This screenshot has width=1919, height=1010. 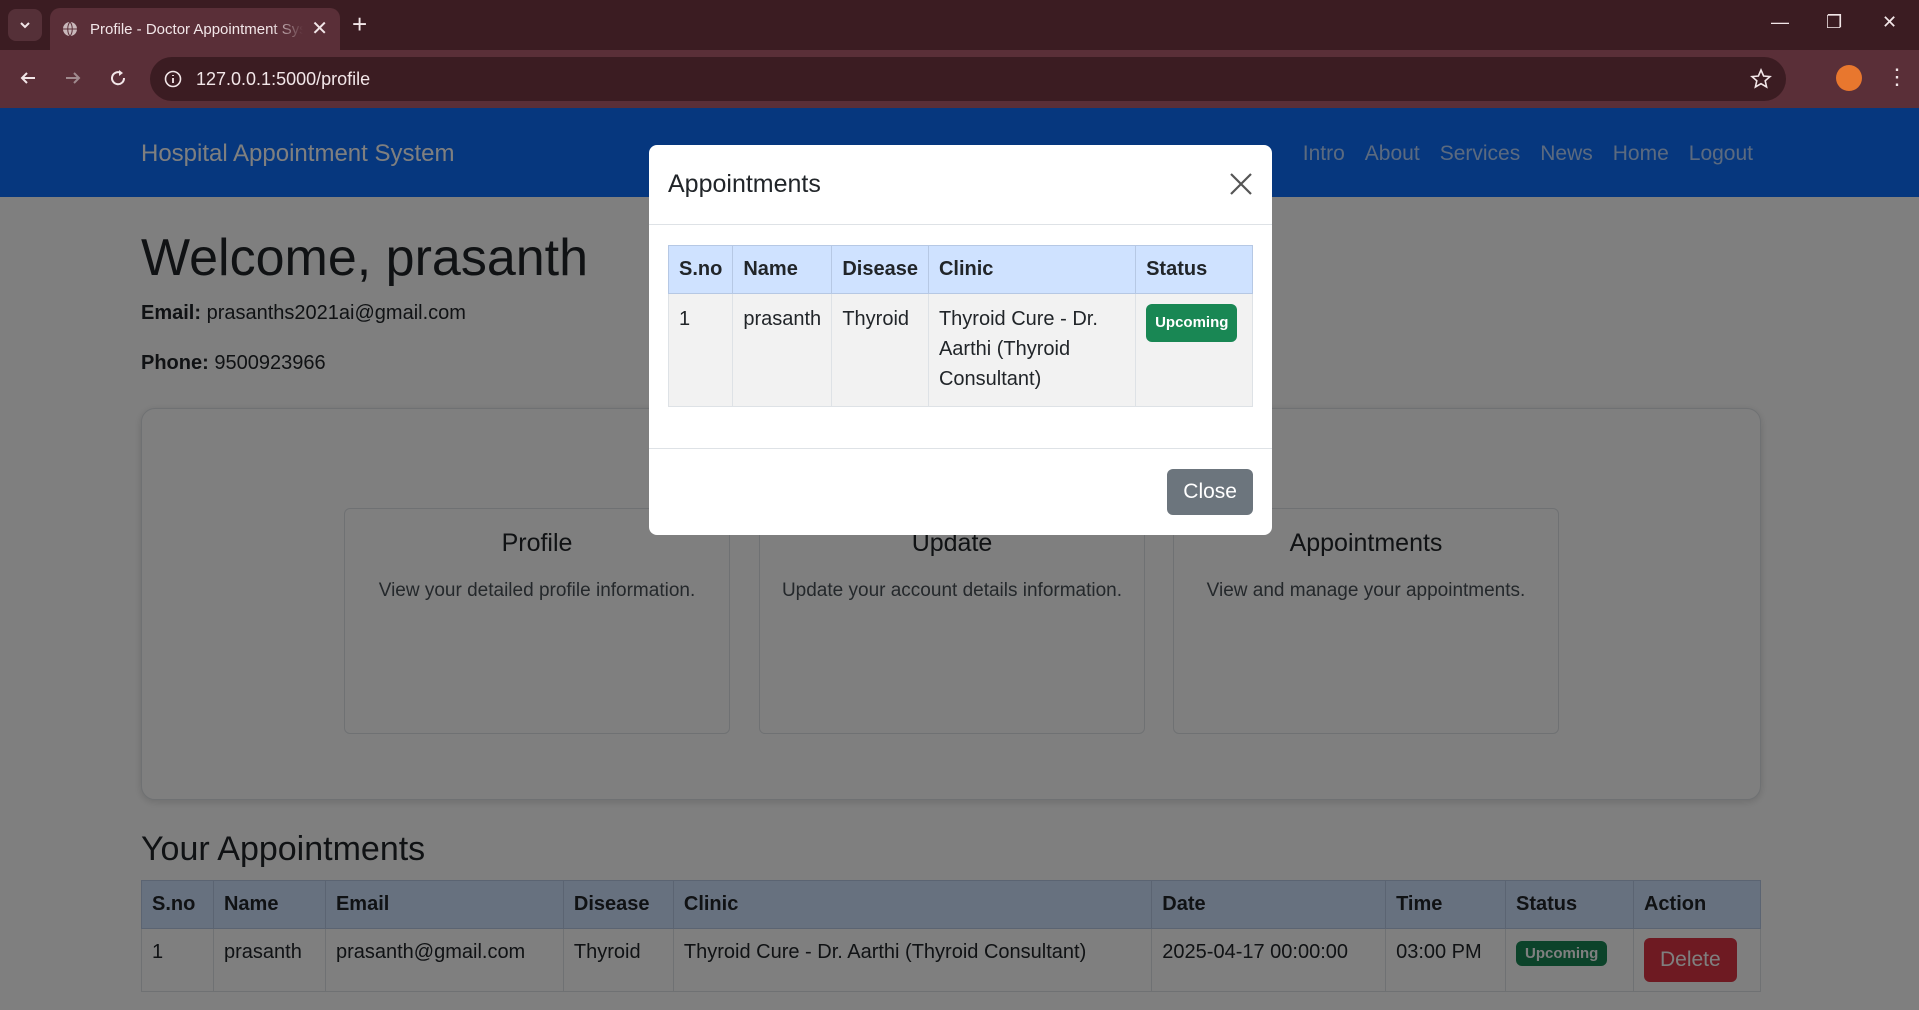 What do you see at coordinates (1192, 323) in the screenshot?
I see `status-badge: Upcoming` at bounding box center [1192, 323].